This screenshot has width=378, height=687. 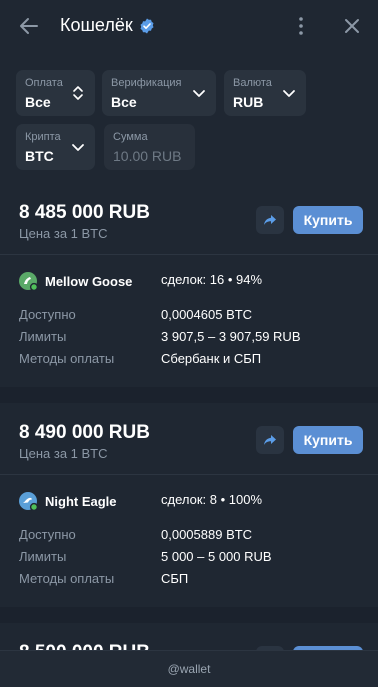 I want to click on sort-updown-icon, so click(x=78, y=93).